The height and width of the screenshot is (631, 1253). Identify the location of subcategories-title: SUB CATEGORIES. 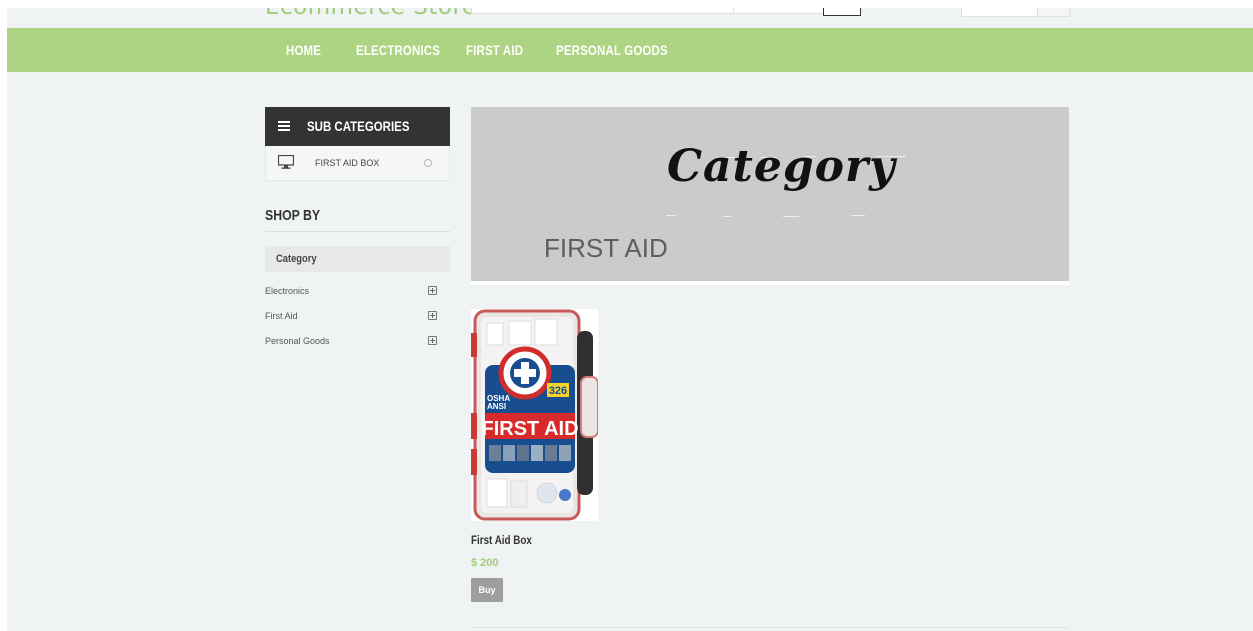
(358, 126).